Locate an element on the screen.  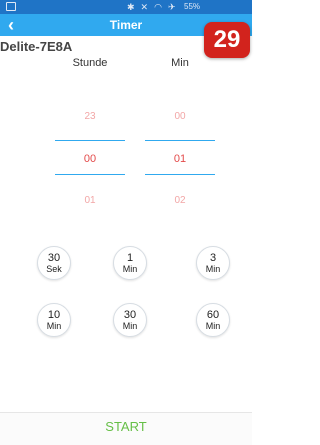
battery-level: 55% is located at coordinates (192, 6).